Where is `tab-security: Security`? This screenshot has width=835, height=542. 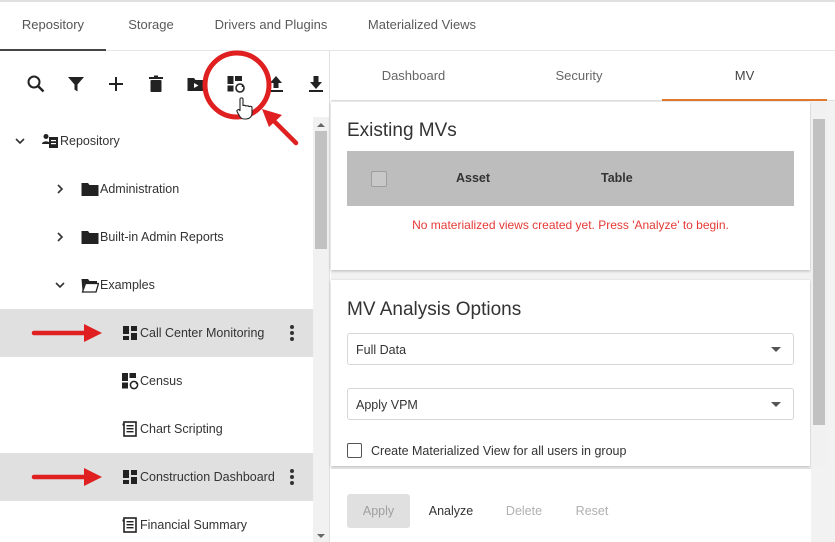
tab-security: Security is located at coordinates (579, 76).